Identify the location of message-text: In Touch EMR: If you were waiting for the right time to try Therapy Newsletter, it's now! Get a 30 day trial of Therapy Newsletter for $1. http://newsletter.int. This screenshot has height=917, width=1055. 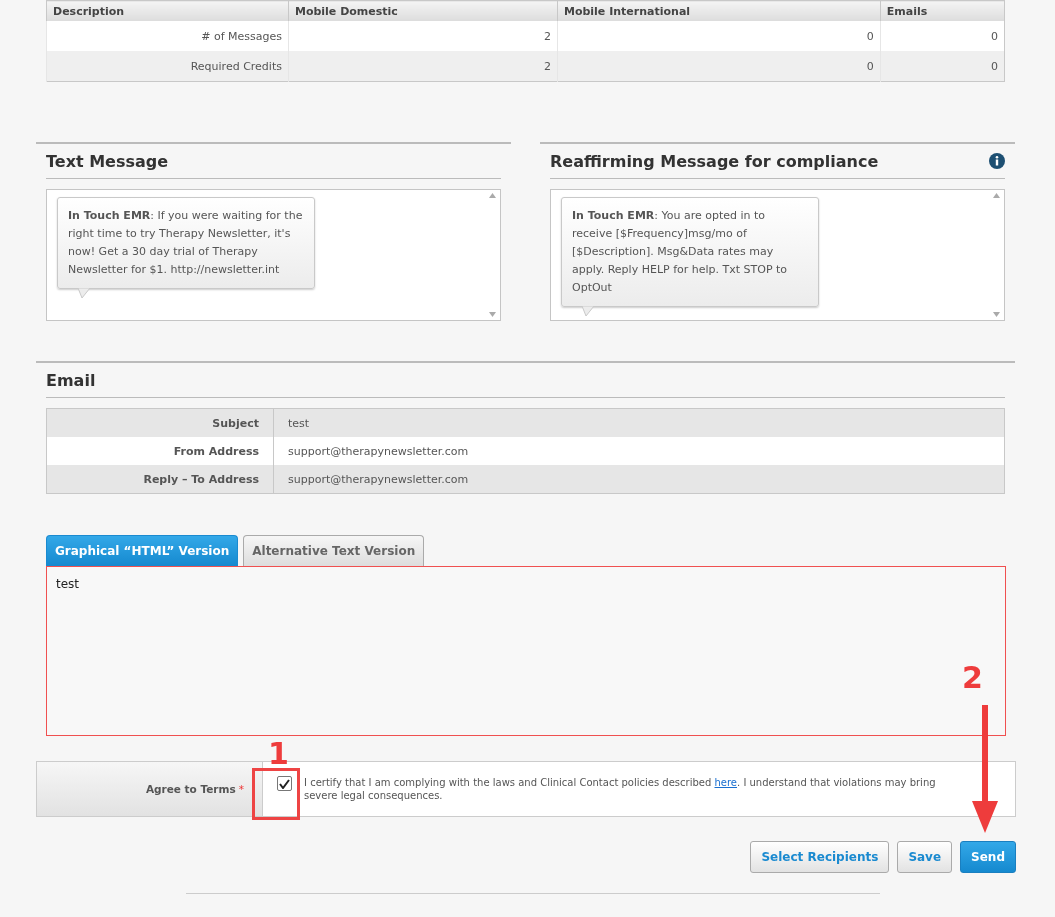
(185, 242).